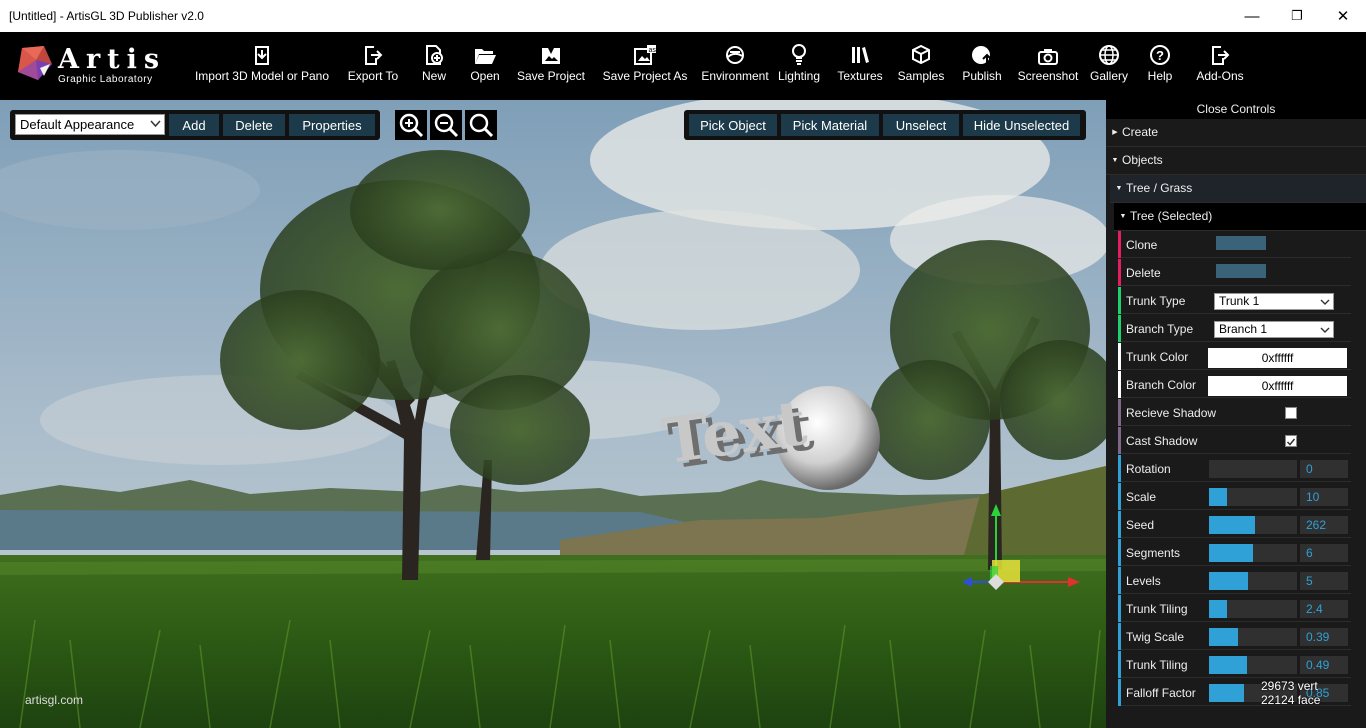 Image resolution: width=1366 pixels, height=728 pixels. Describe the element at coordinates (1236, 133) in the screenshot. I see `folder-create: ▶ Create` at that location.